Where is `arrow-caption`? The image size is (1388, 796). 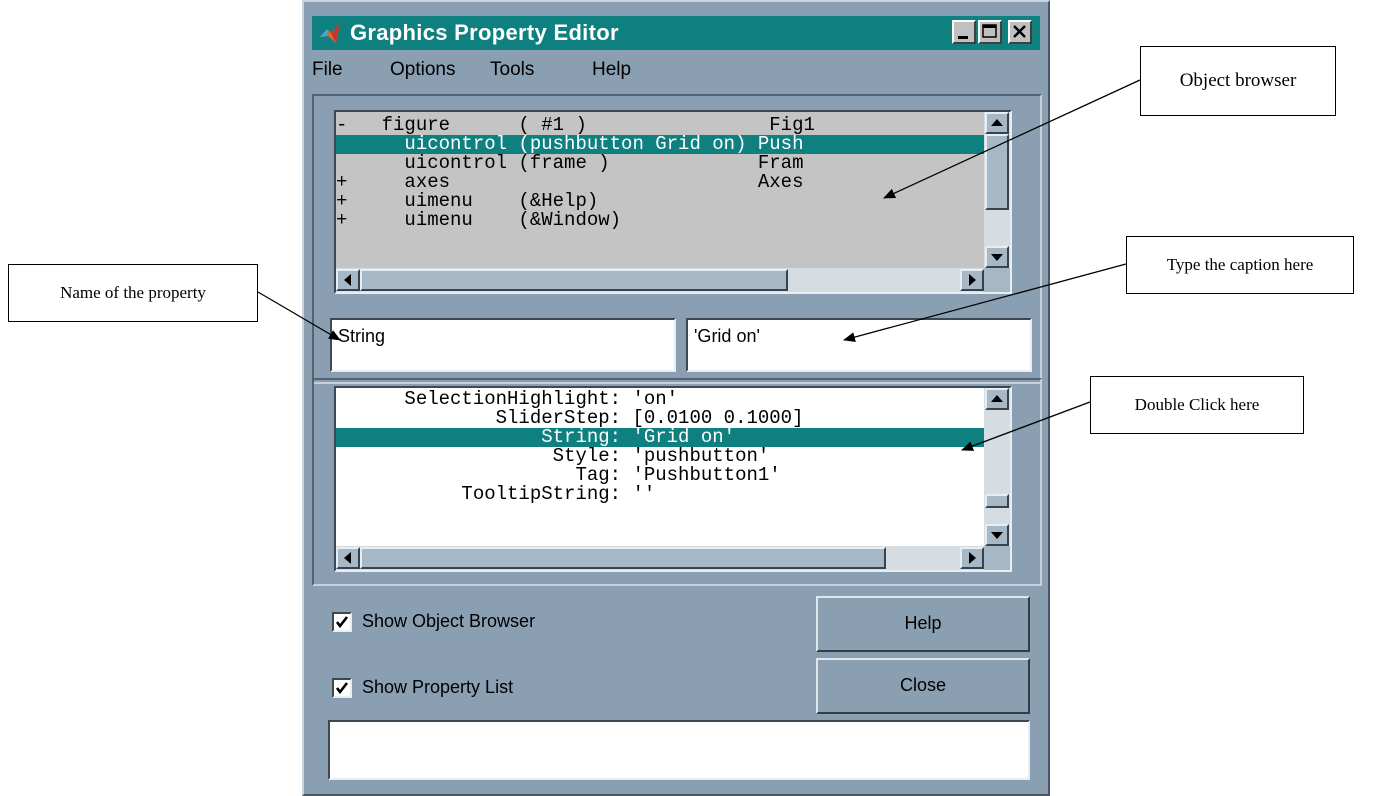
arrow-caption is located at coordinates (985, 302).